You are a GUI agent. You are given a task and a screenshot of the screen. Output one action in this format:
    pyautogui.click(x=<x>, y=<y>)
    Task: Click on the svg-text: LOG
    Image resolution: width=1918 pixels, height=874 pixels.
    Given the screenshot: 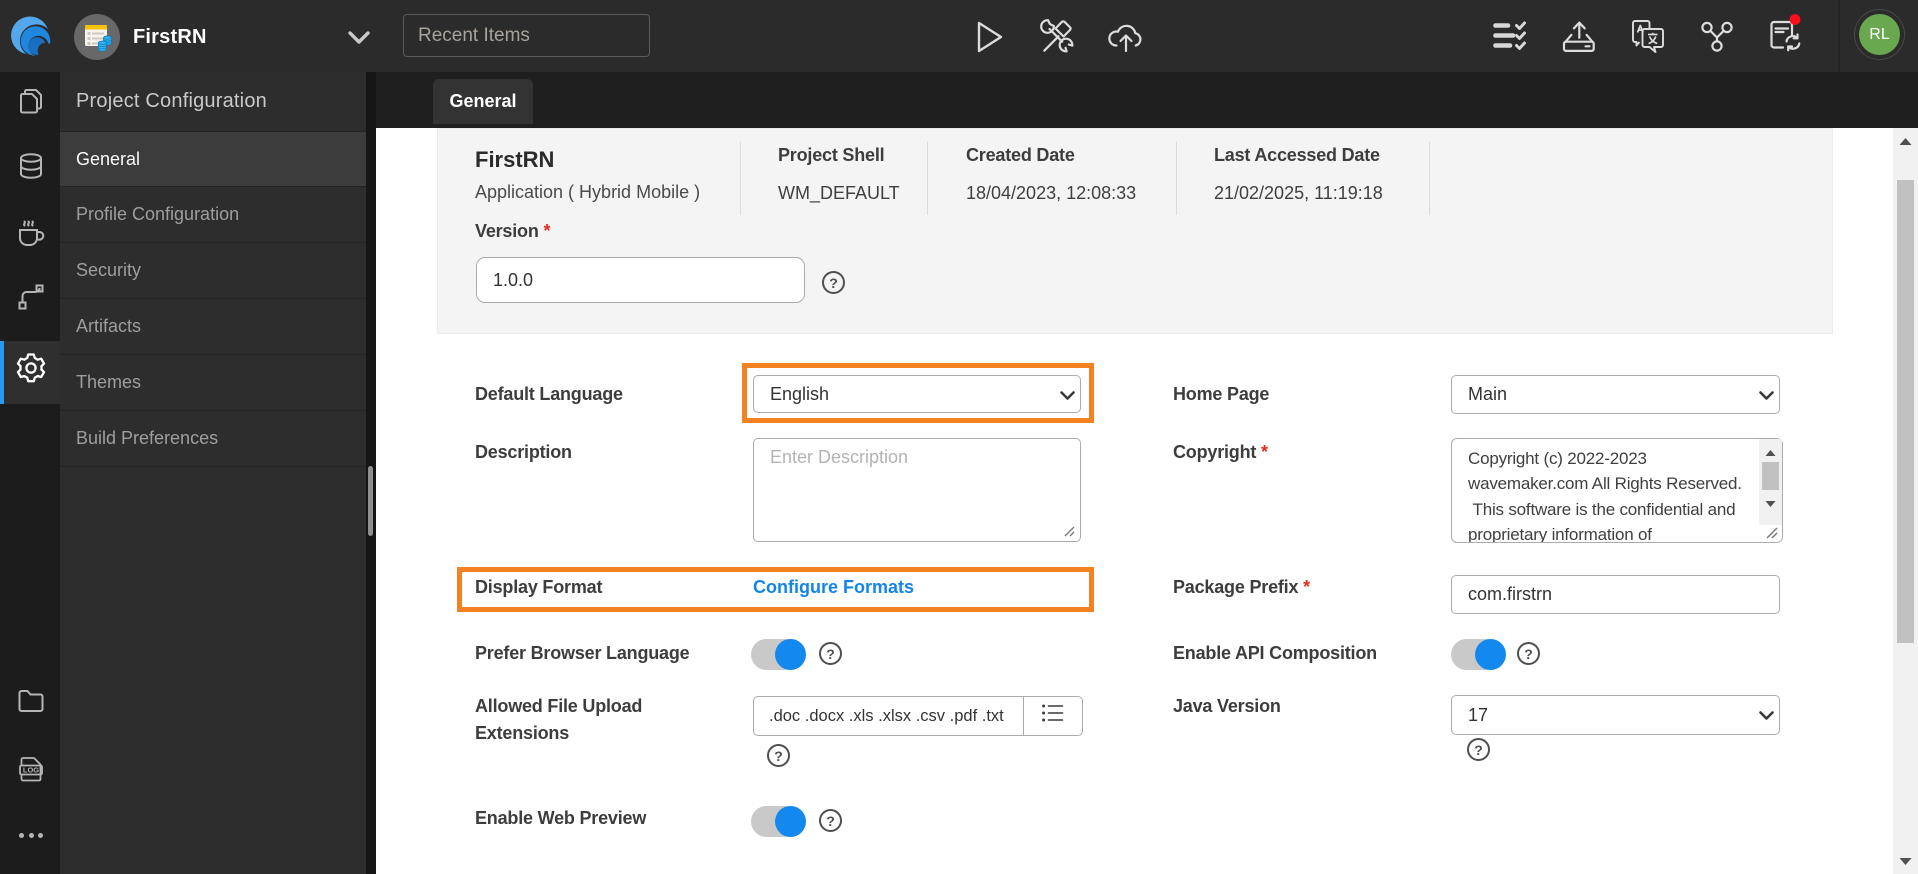 What is the action you would take?
    pyautogui.click(x=31, y=770)
    